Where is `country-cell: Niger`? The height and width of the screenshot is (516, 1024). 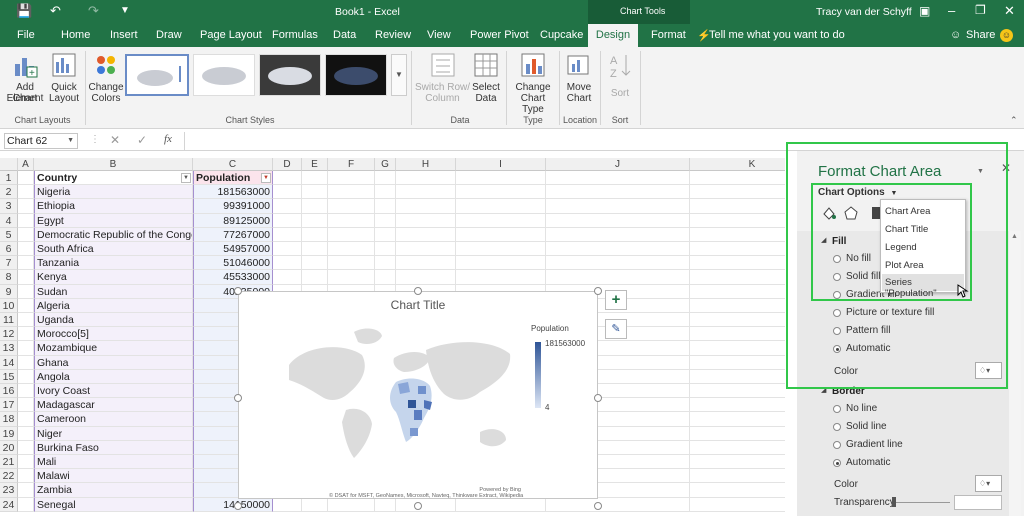
country-cell: Niger is located at coordinates (113, 433).